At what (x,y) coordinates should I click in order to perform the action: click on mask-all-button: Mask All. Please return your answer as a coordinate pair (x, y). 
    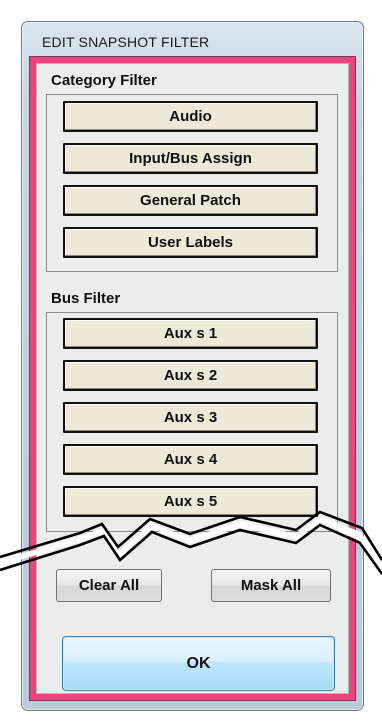
    Looking at the image, I should click on (271, 585).